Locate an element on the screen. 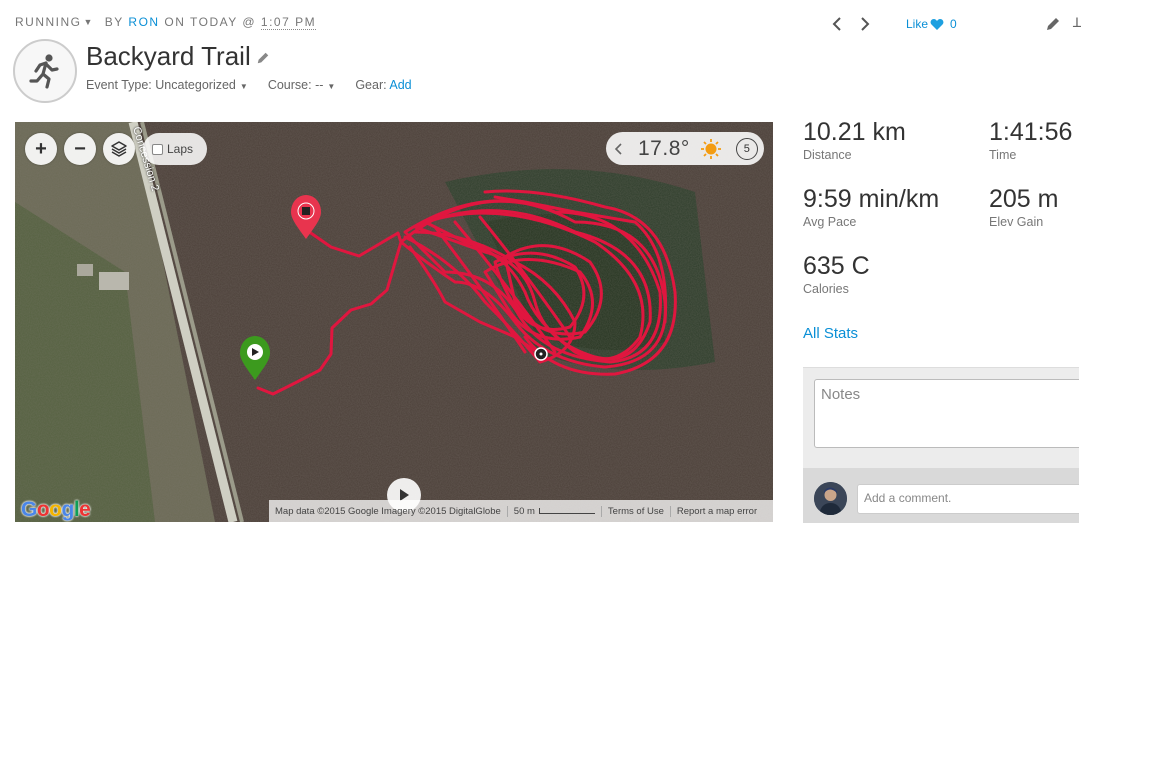  finish-marker is located at coordinates (306, 217).